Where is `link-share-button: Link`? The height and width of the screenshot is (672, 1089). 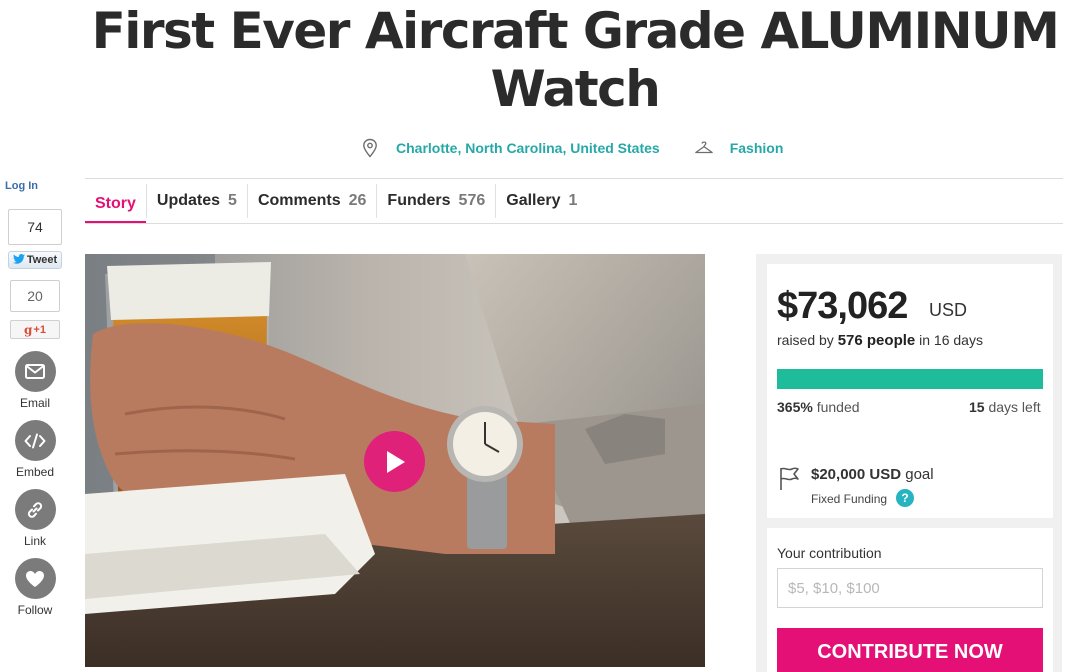 link-share-button: Link is located at coordinates (35, 518).